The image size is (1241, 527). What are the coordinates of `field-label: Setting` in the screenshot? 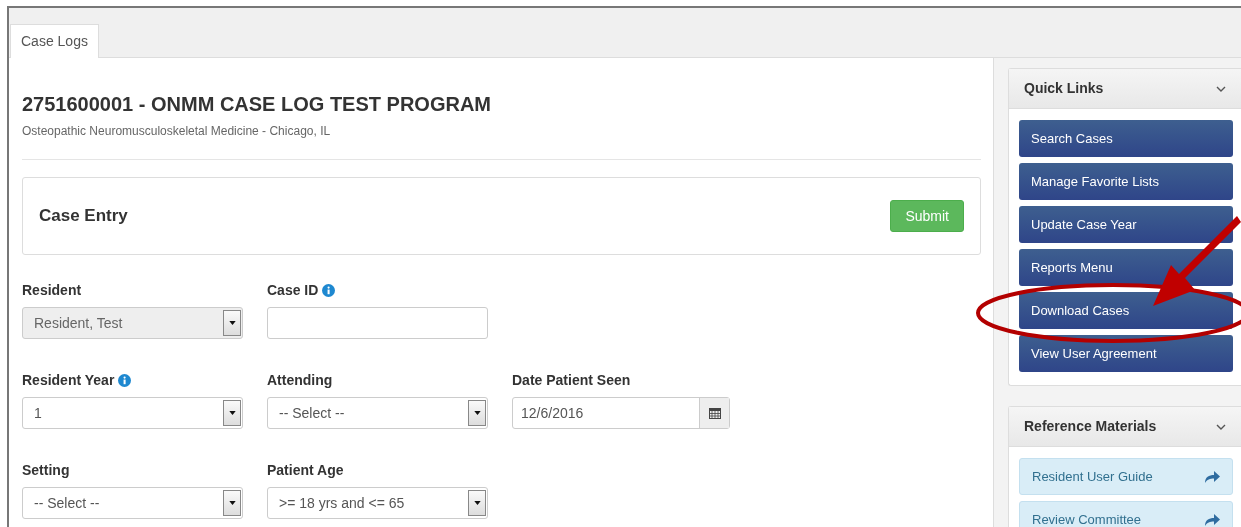 It's located at (46, 470).